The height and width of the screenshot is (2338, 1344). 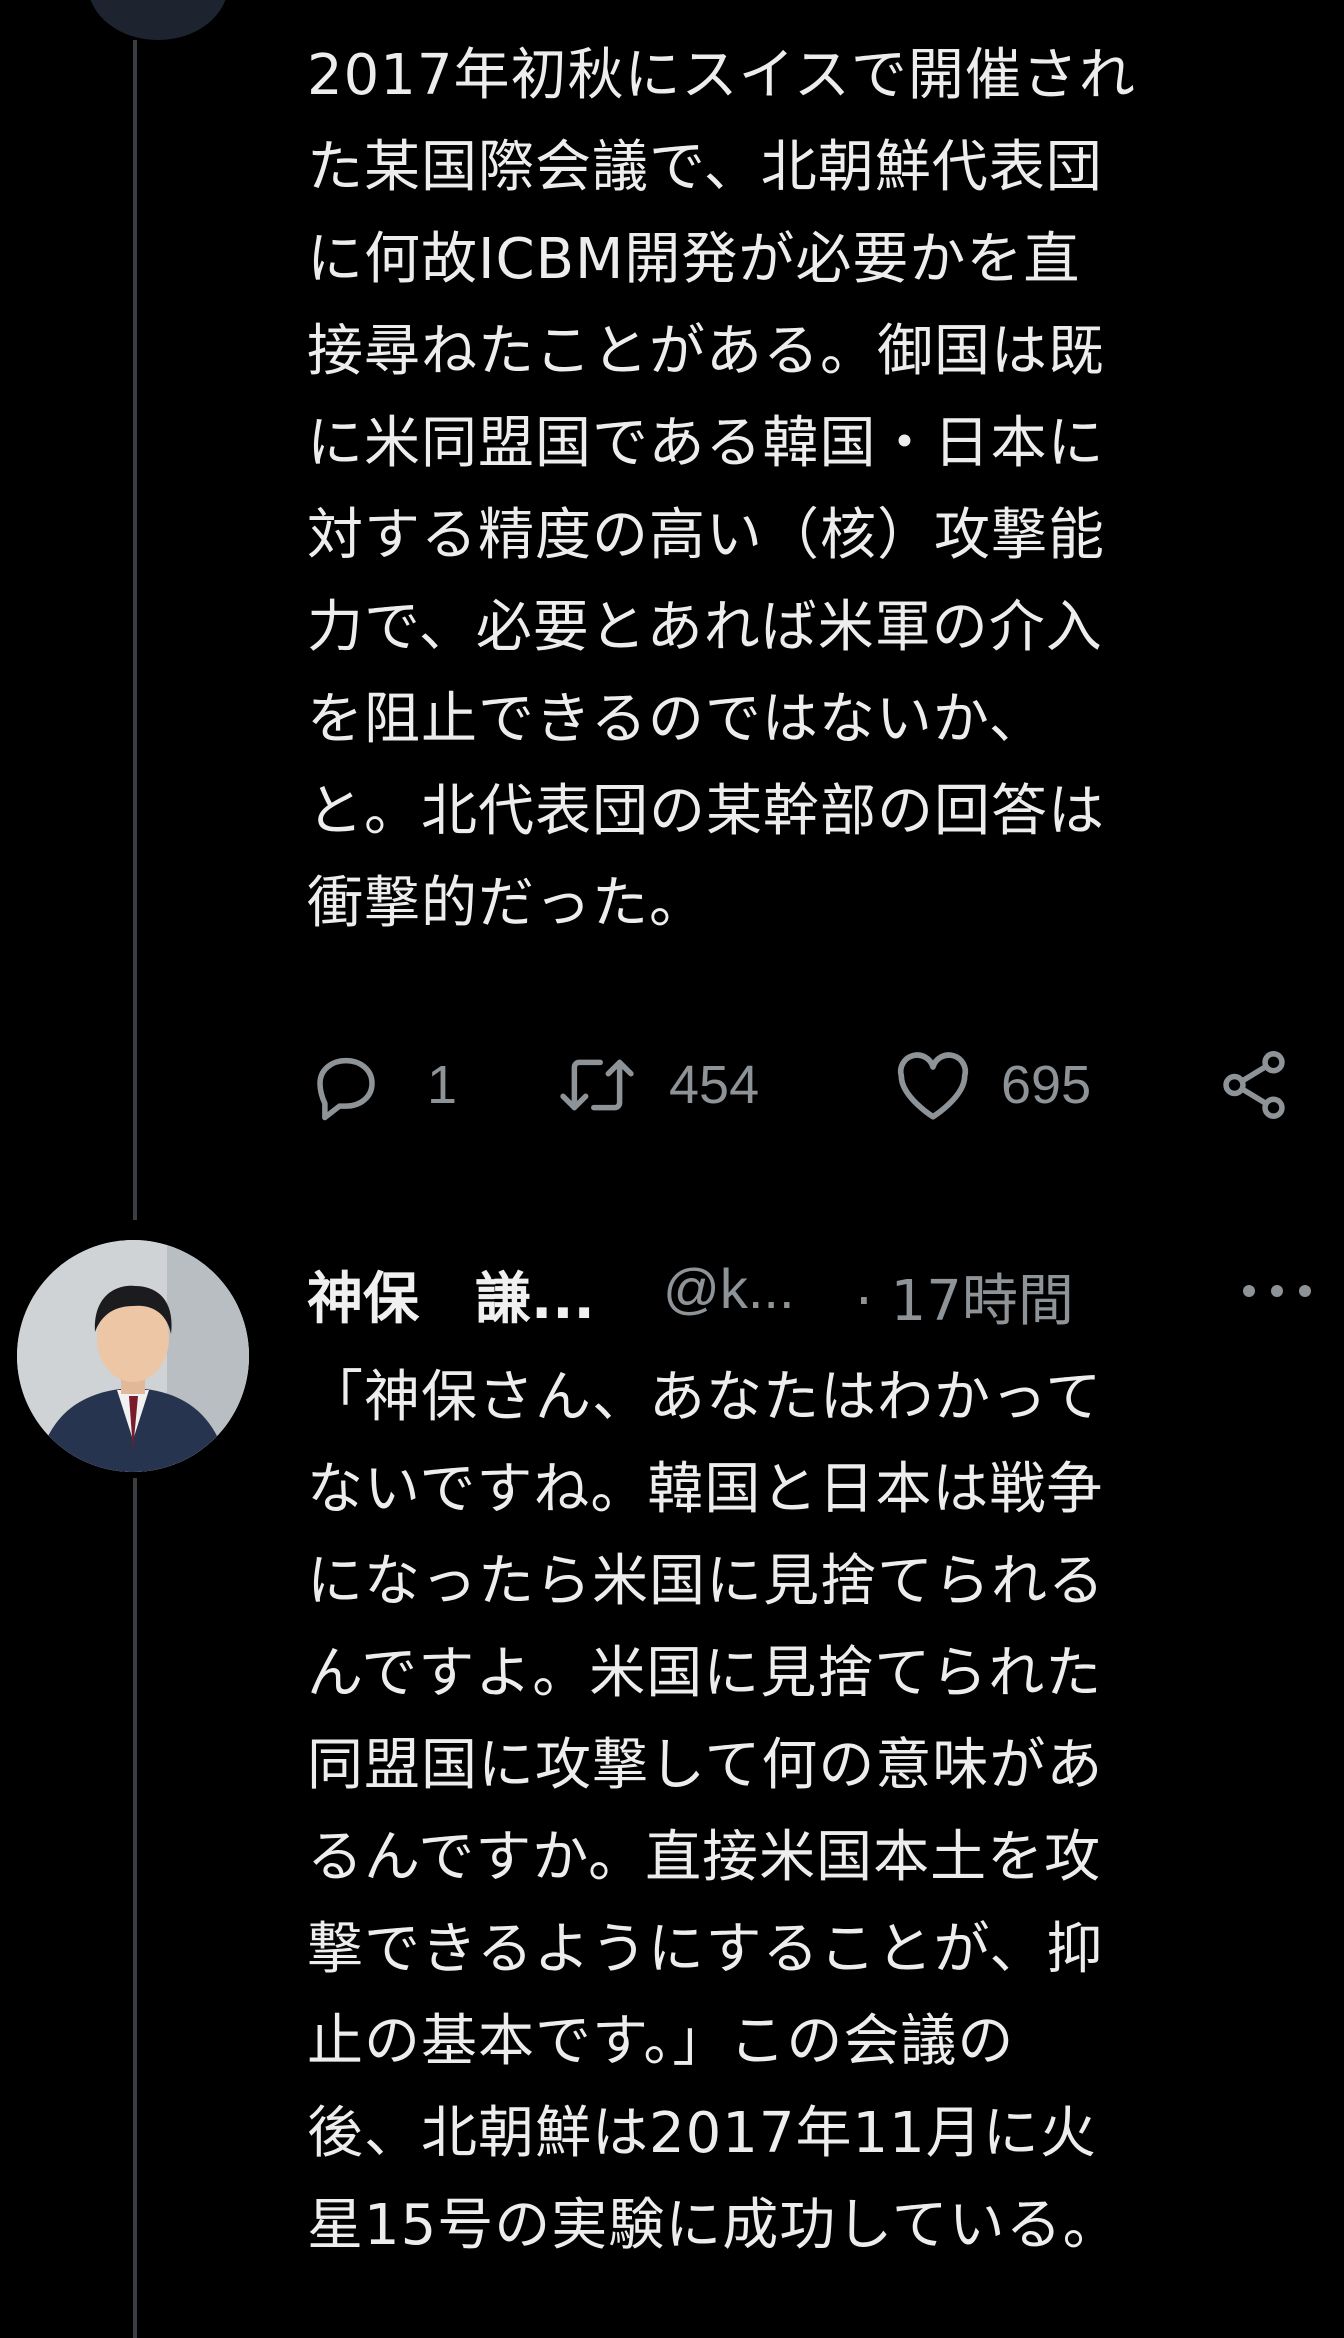 I want to click on tweet-2-line: 止の基本です。」この会議の, so click(x=661, y=2041).